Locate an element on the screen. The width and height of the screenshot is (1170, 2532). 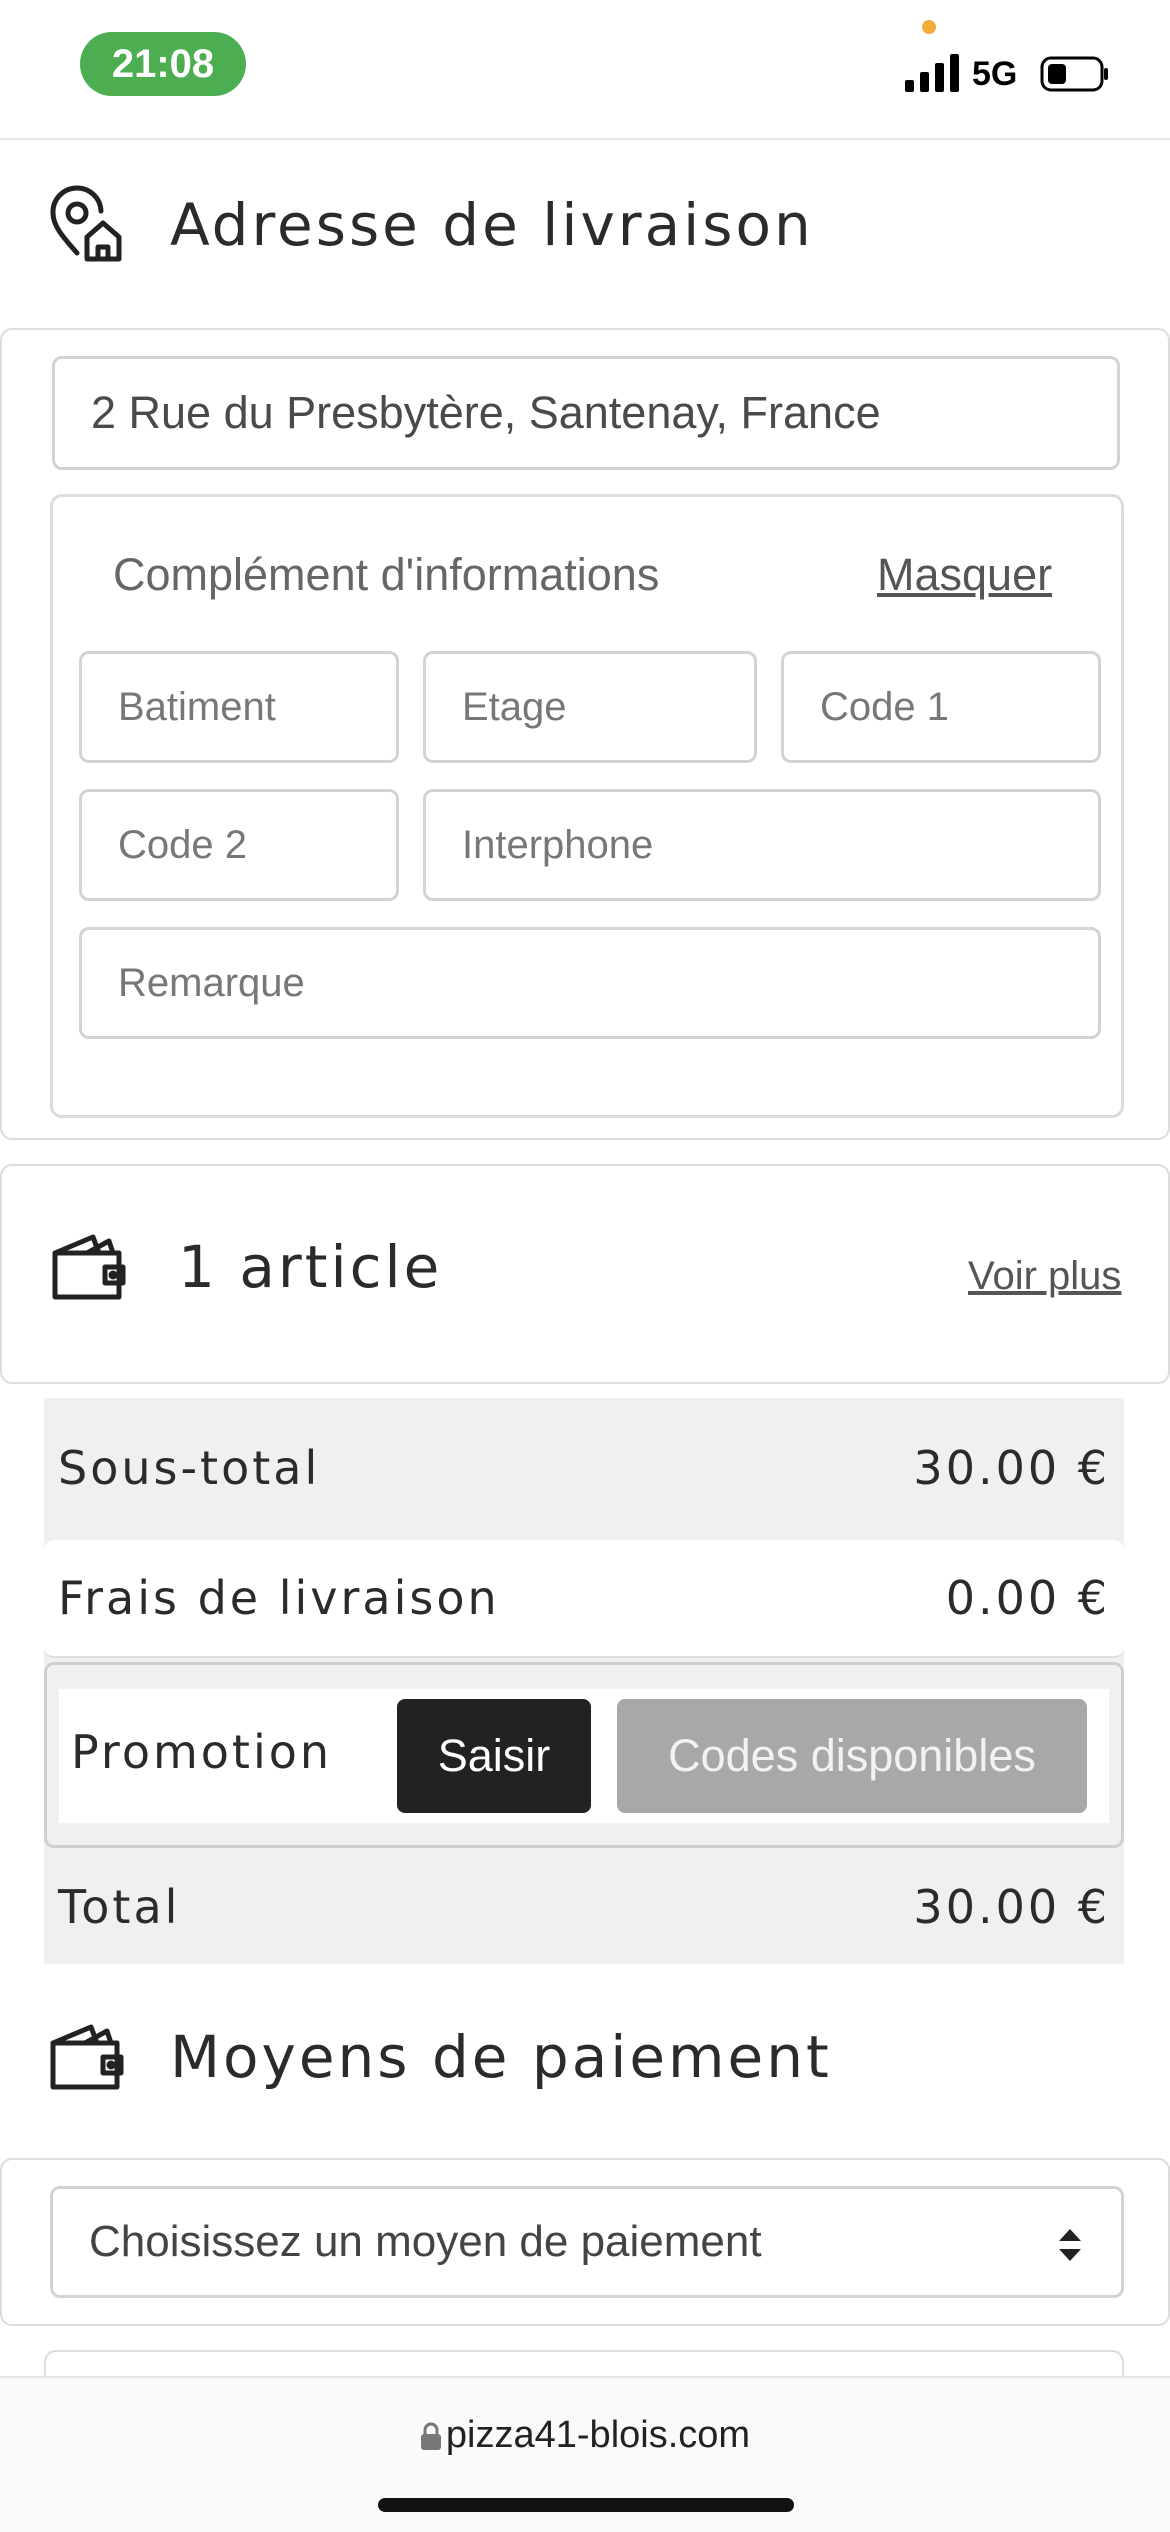
signal-icon is located at coordinates (932, 73).